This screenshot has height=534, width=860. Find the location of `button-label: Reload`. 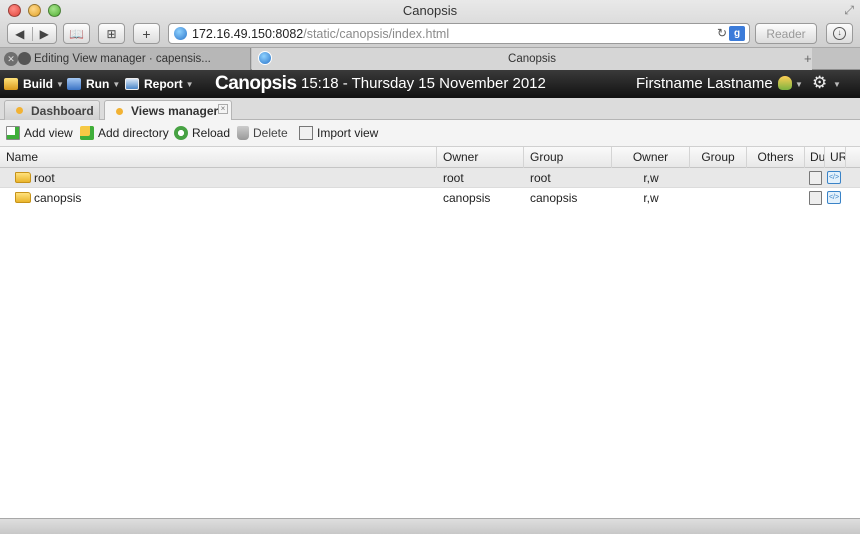

button-label: Reload is located at coordinates (211, 133).